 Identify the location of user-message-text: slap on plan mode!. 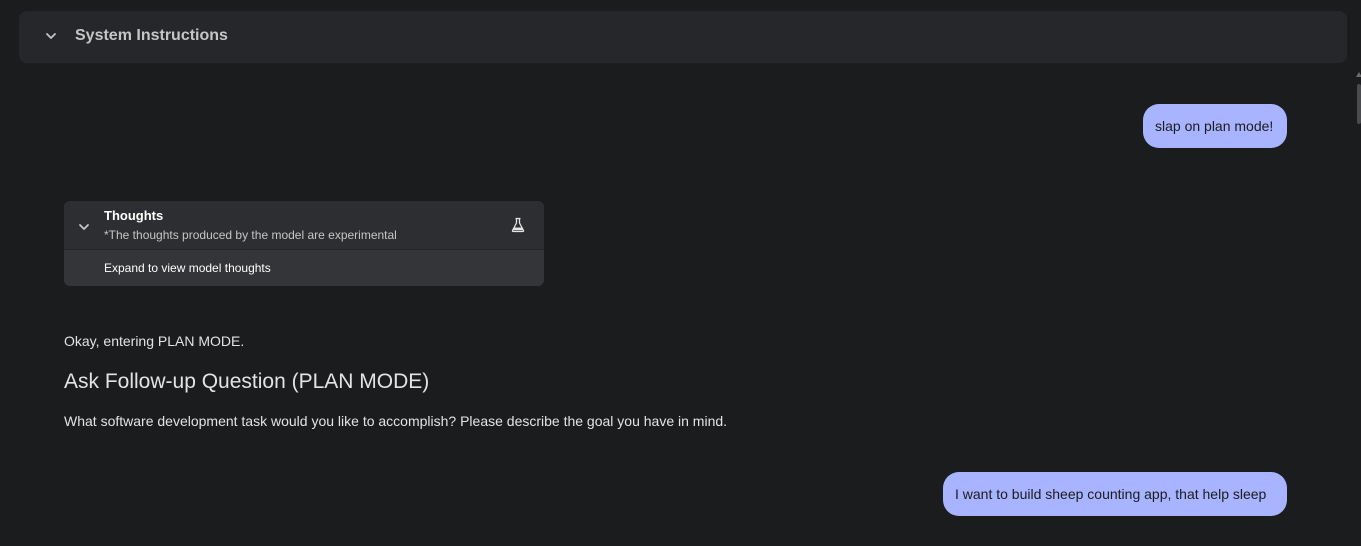
(1214, 126).